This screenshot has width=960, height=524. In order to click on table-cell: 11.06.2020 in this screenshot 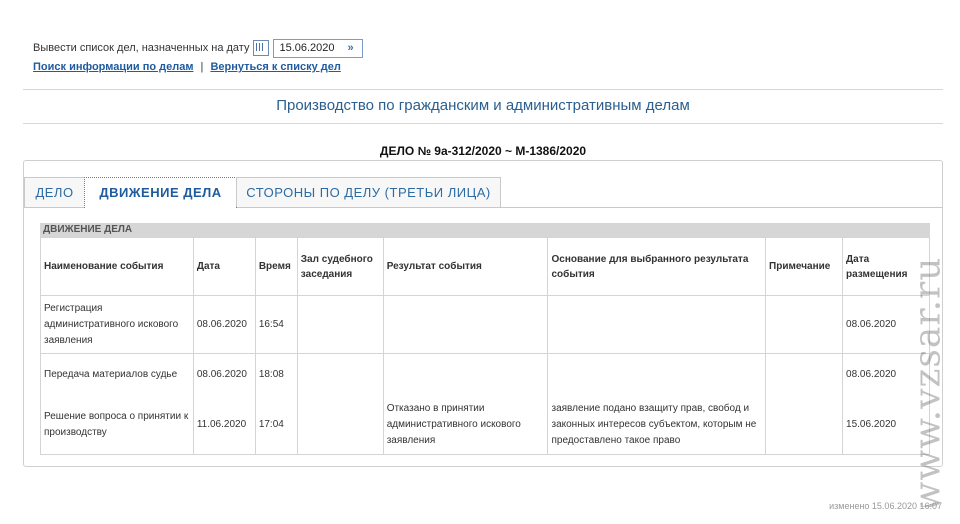, I will do `click(224, 425)`.